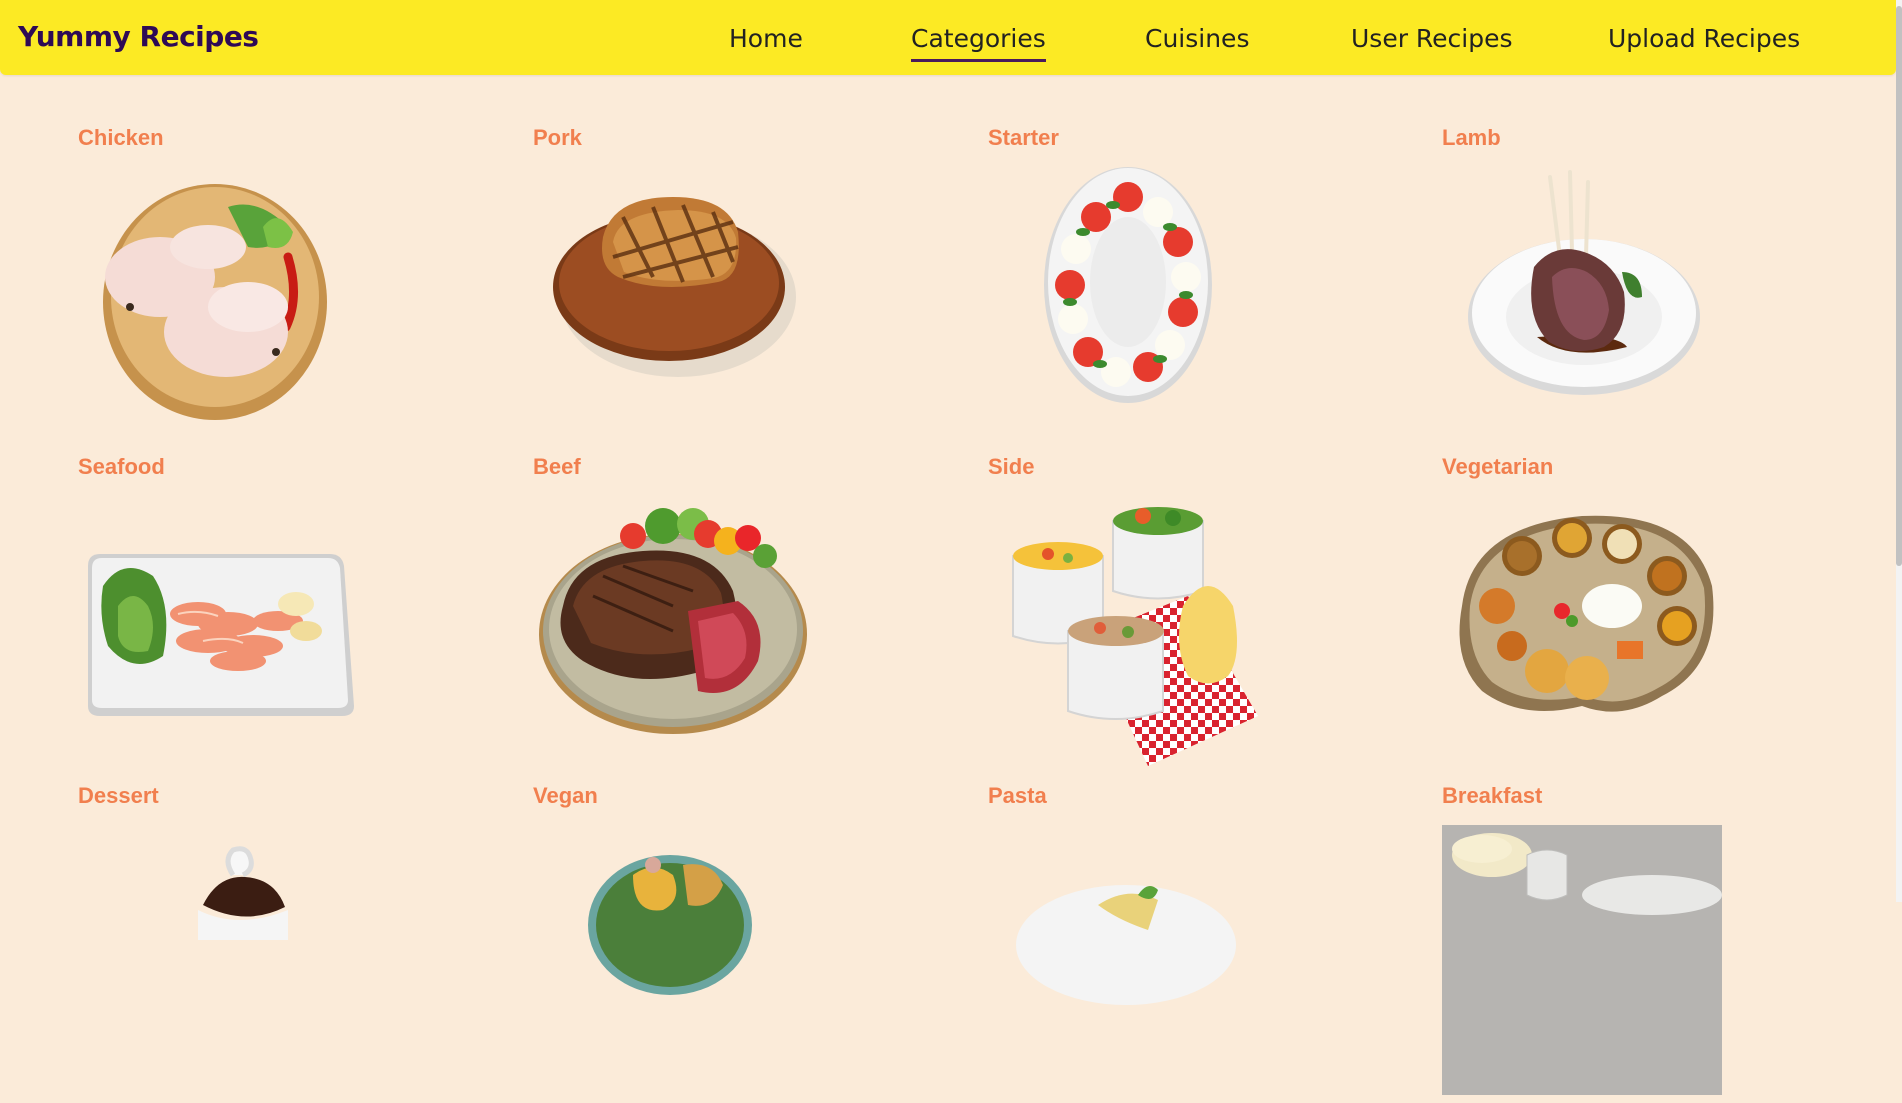 The width and height of the screenshot is (1902, 1103). I want to click on category-card-beef: Beef, so click(713, 614).